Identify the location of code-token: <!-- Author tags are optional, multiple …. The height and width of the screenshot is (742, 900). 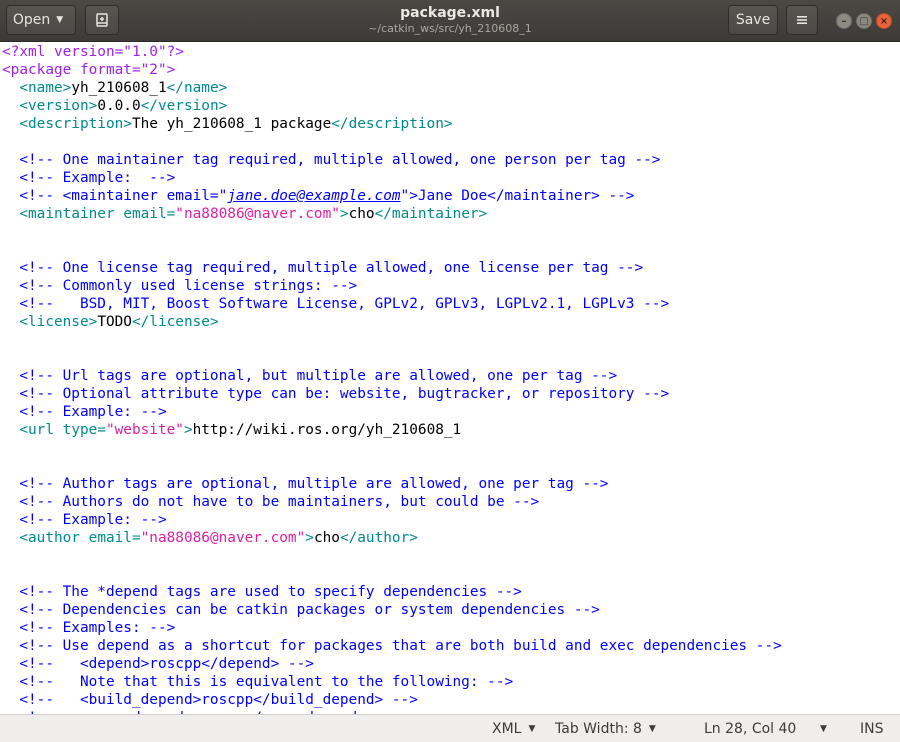
(314, 484).